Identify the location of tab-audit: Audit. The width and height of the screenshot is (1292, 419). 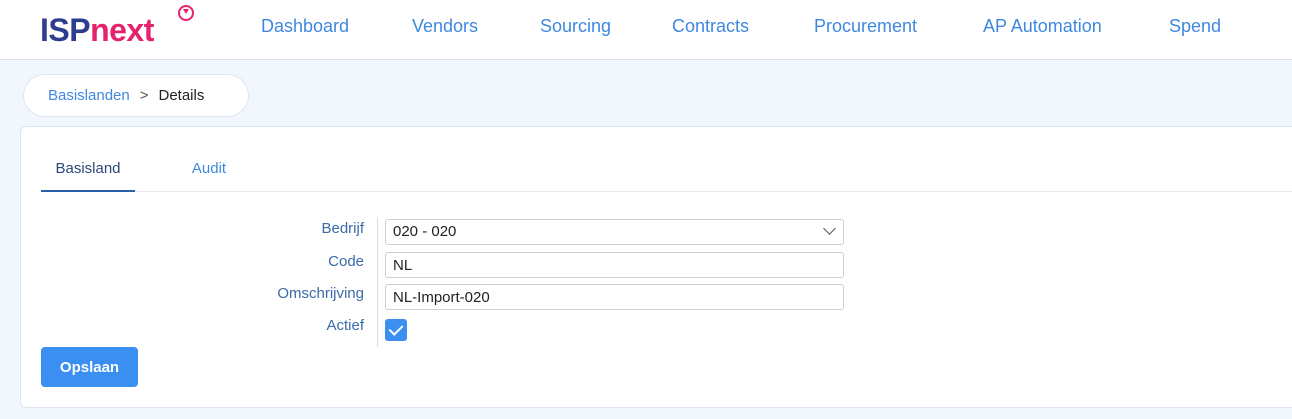
(209, 173).